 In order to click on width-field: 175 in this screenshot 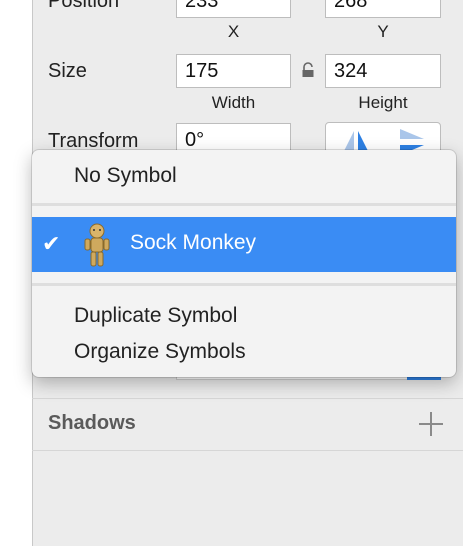, I will do `click(233, 71)`.